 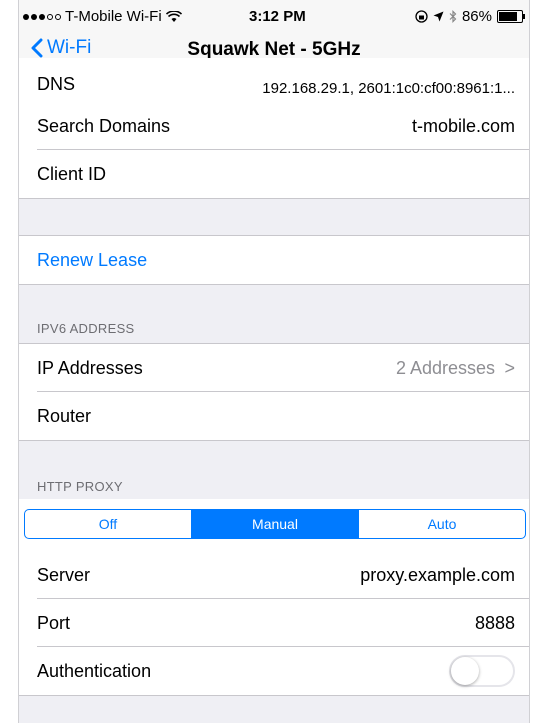 What do you see at coordinates (421, 16) in the screenshot?
I see `rotation-lock-icon` at bounding box center [421, 16].